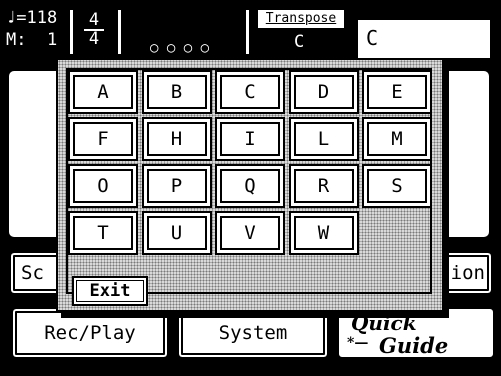 This screenshot has height=376, width=501. Describe the element at coordinates (299, 42) in the screenshot. I see `transpose-value: C` at that location.